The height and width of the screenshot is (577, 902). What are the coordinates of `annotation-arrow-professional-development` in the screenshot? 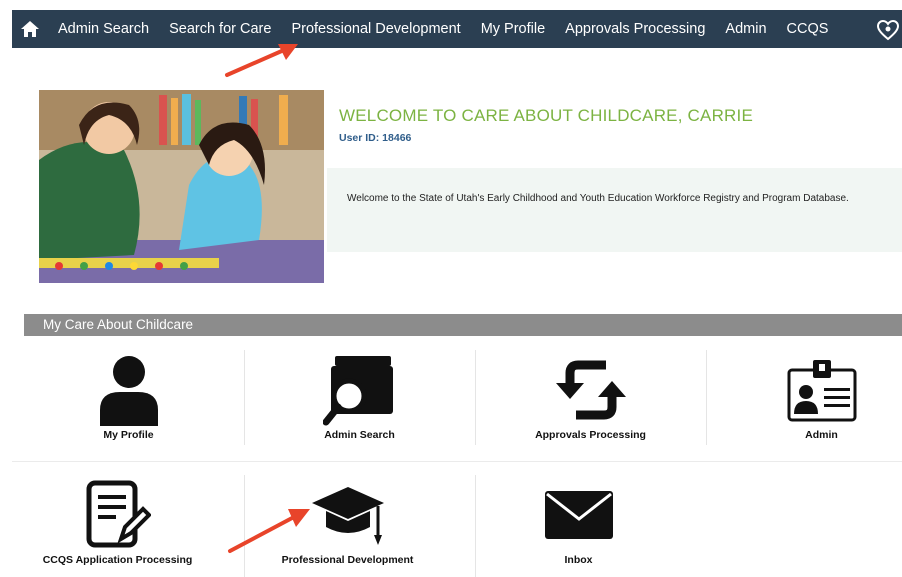 It's located at (269, 531).